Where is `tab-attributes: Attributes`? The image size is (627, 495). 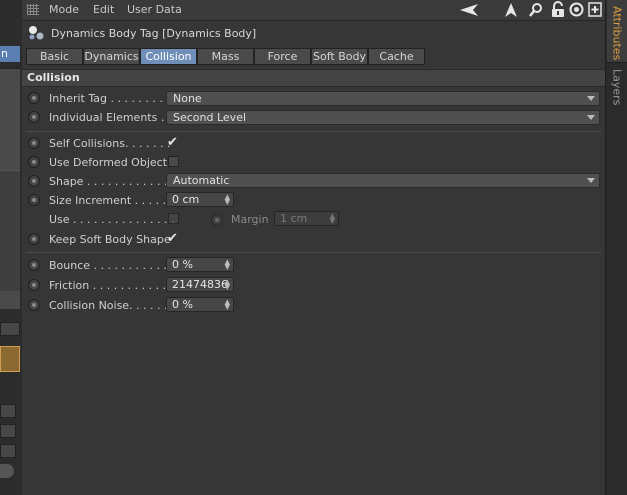
tab-attributes: Attributes is located at coordinates (617, 31).